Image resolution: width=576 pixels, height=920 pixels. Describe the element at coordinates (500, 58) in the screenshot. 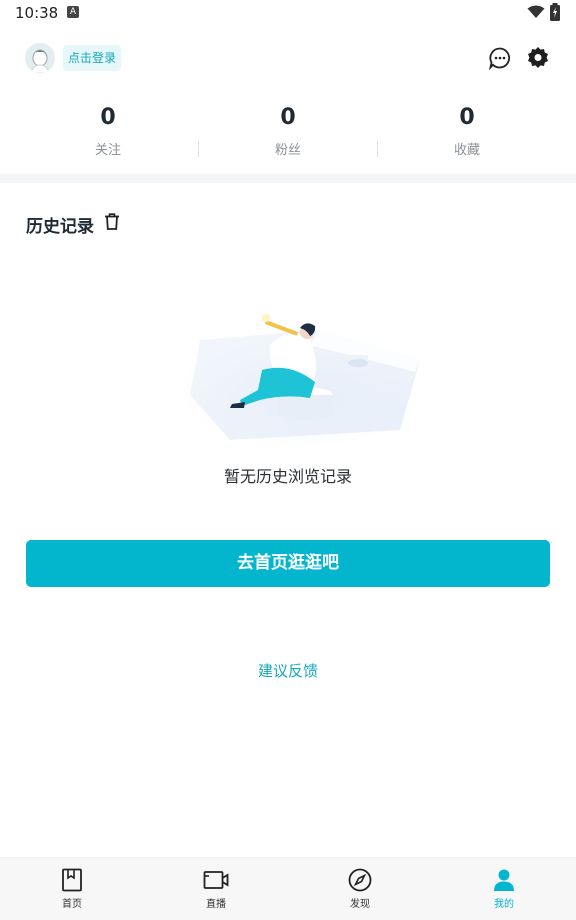

I see `chat-icon` at that location.